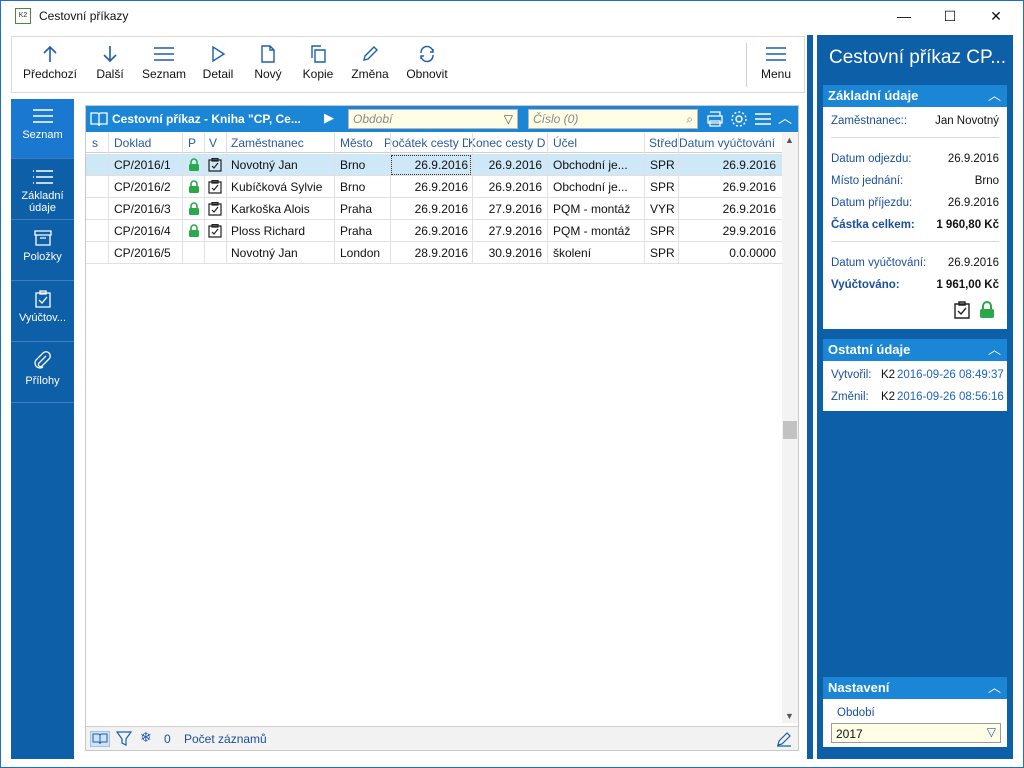 The image size is (1024, 768). I want to click on cell-city: Praha, so click(356, 209).